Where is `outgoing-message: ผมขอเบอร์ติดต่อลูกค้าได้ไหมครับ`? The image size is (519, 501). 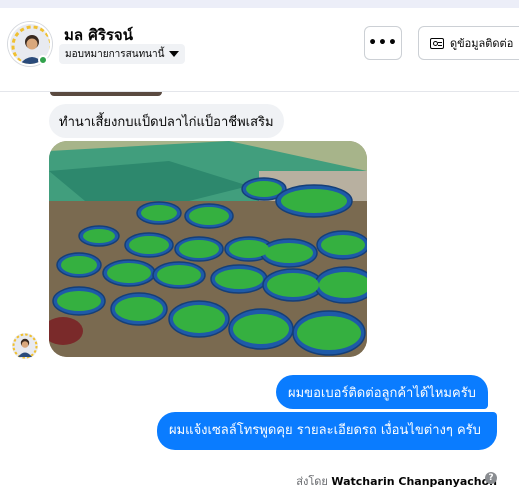
outgoing-message: ผมขอเบอร์ติดต่อลูกค้าได้ไหมครับ is located at coordinates (382, 392).